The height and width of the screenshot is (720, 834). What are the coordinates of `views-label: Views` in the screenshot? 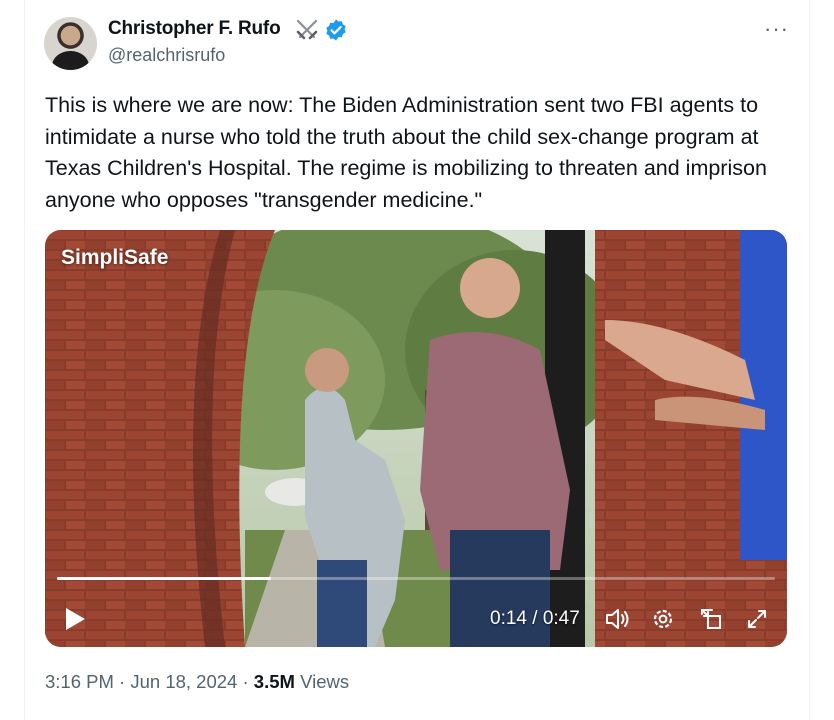 It's located at (325, 681).